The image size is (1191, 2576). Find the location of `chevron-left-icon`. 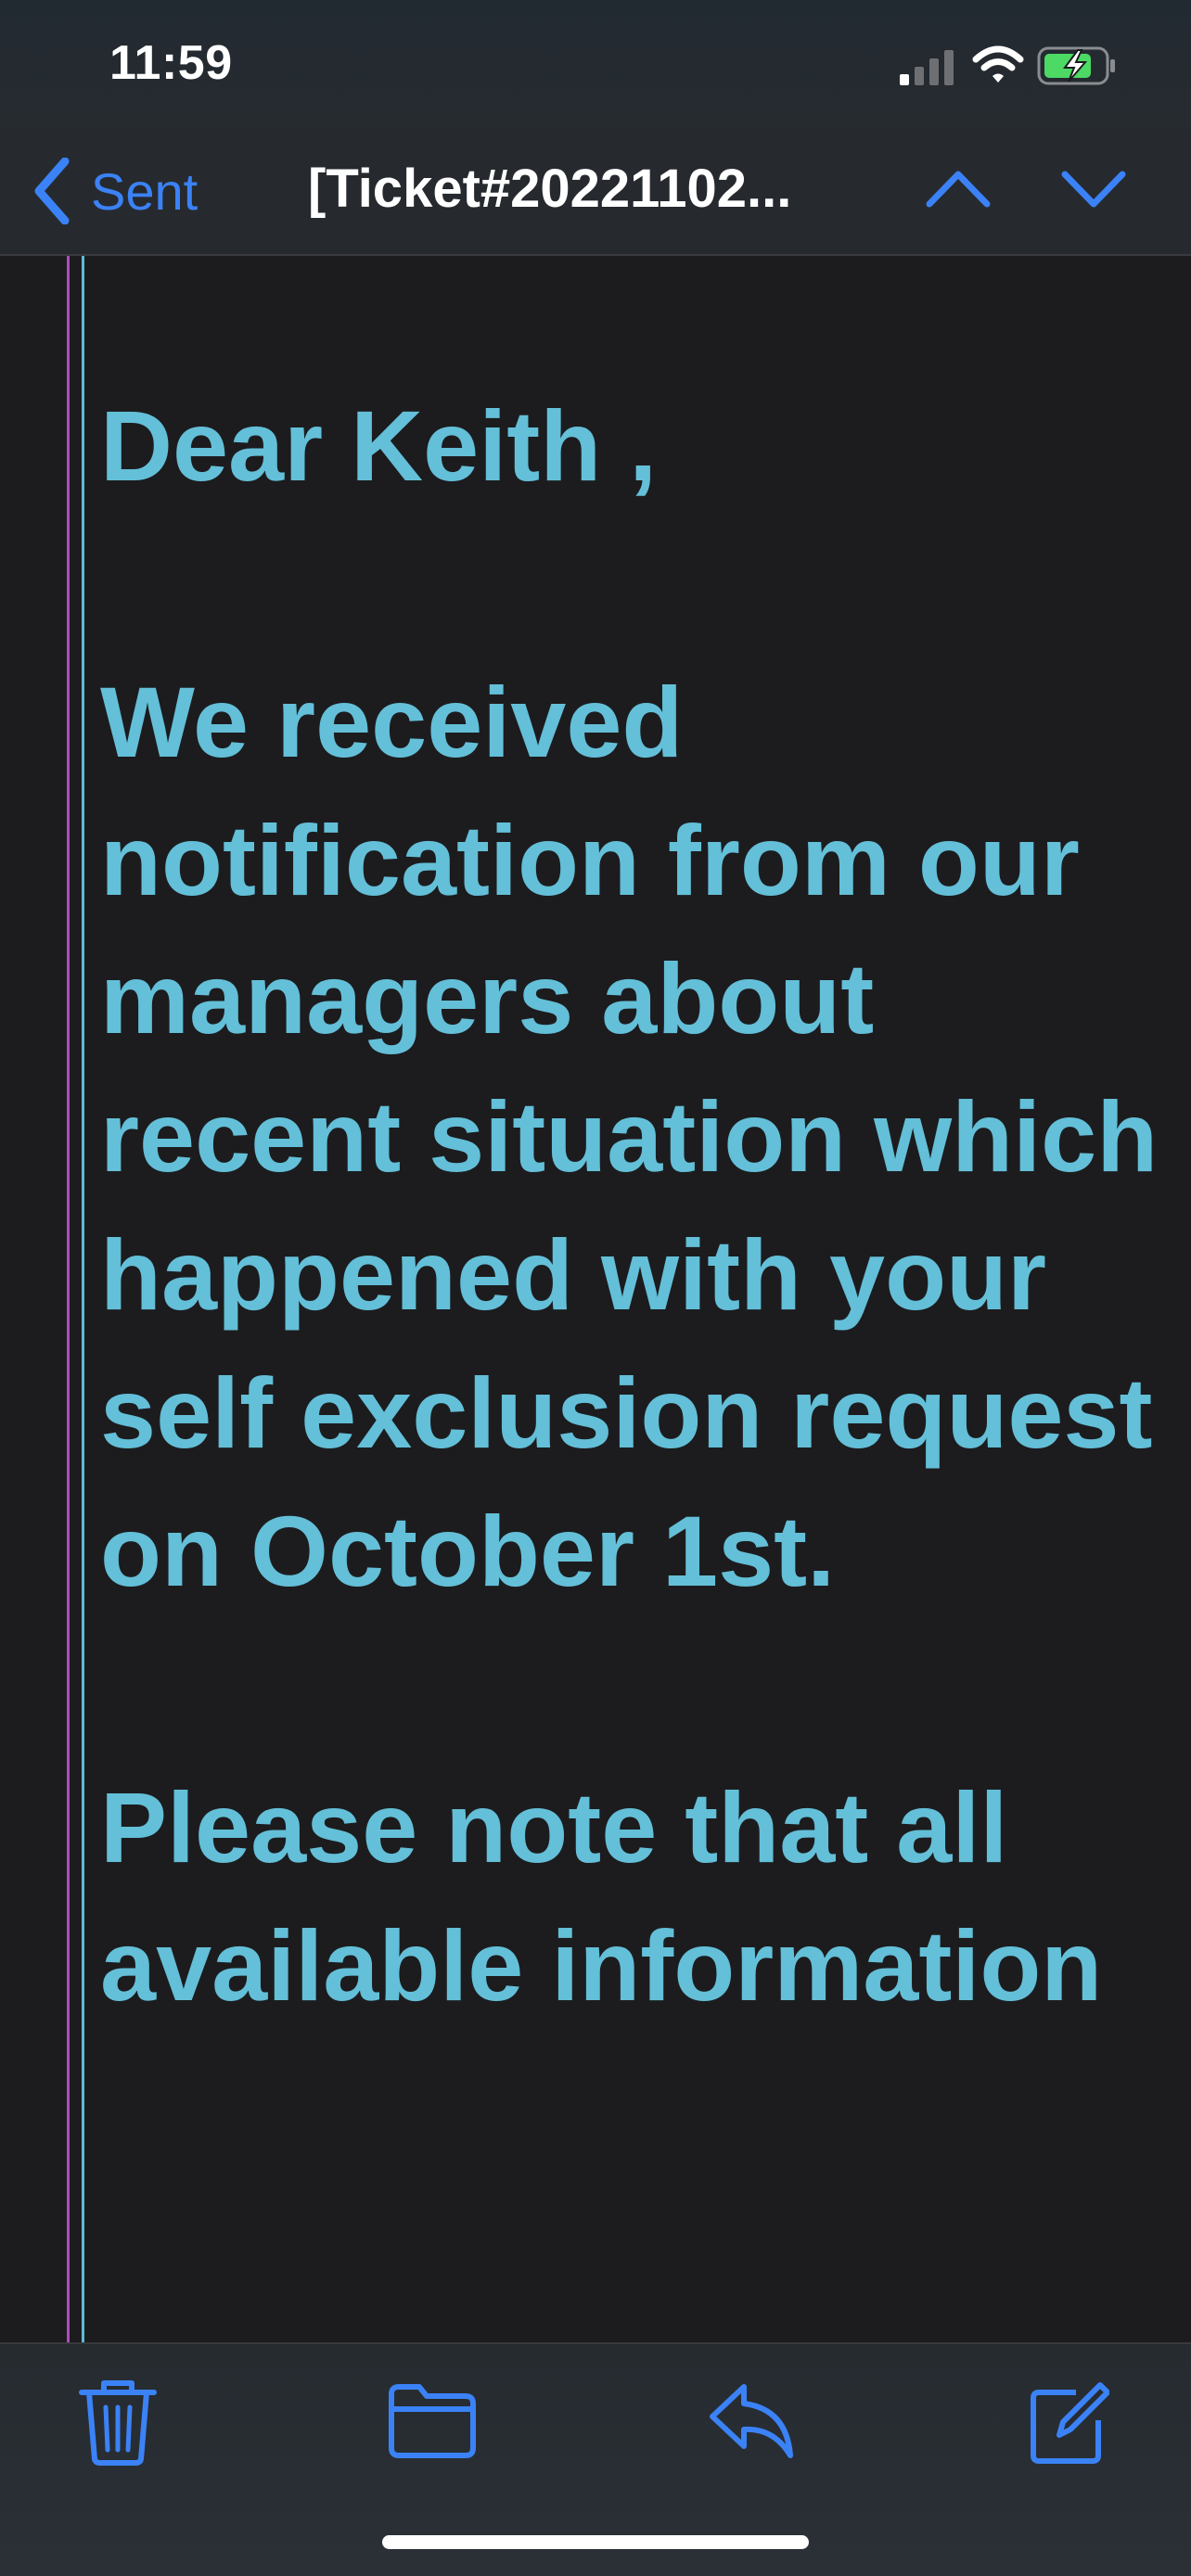

chevron-left-icon is located at coordinates (51, 191).